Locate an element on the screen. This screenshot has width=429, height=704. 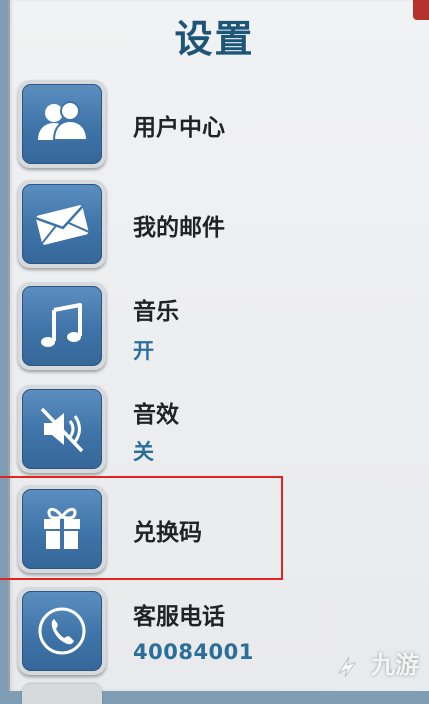
watermark-logo-icon is located at coordinates (346, 667).